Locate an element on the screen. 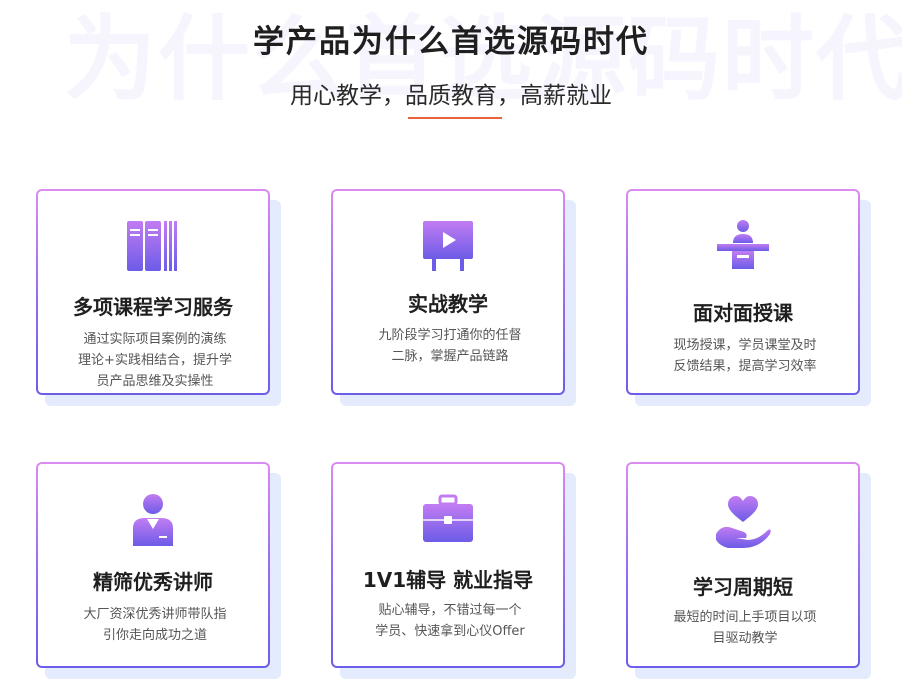 Image resolution: width=902 pixels, height=688 pixels. feature-card-short-cycle: 学习周期短 最短的时间上手项目以项目驱动教学 is located at coordinates (748, 570).